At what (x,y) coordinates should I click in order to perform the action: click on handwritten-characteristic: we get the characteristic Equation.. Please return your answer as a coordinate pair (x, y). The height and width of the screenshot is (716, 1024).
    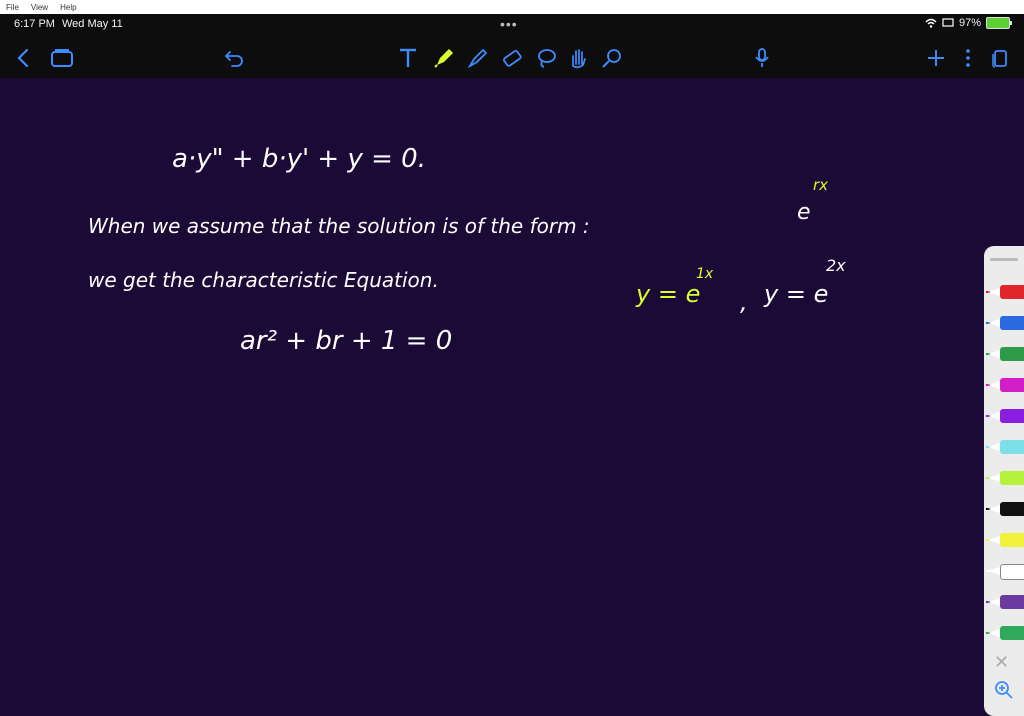
    Looking at the image, I should click on (263, 280).